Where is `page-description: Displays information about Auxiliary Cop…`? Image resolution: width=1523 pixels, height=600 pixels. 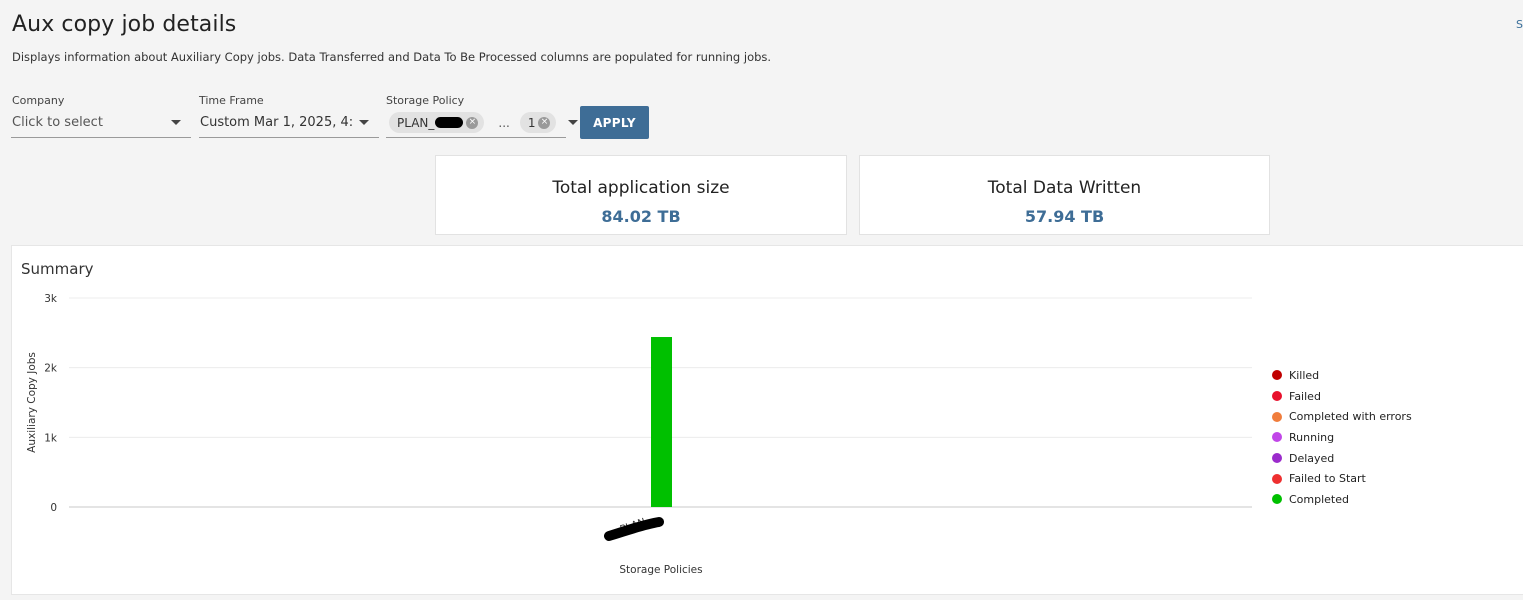 page-description: Displays information about Auxiliary Cop… is located at coordinates (392, 57).